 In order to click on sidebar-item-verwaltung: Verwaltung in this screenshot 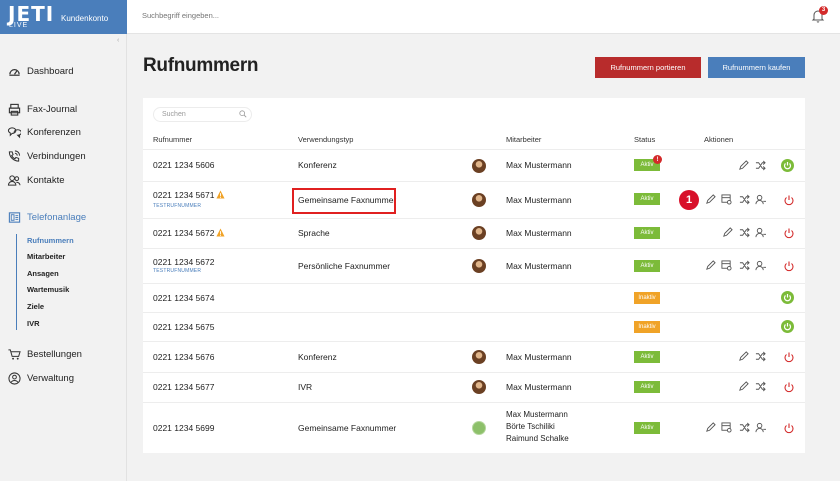, I will do `click(40, 378)`.